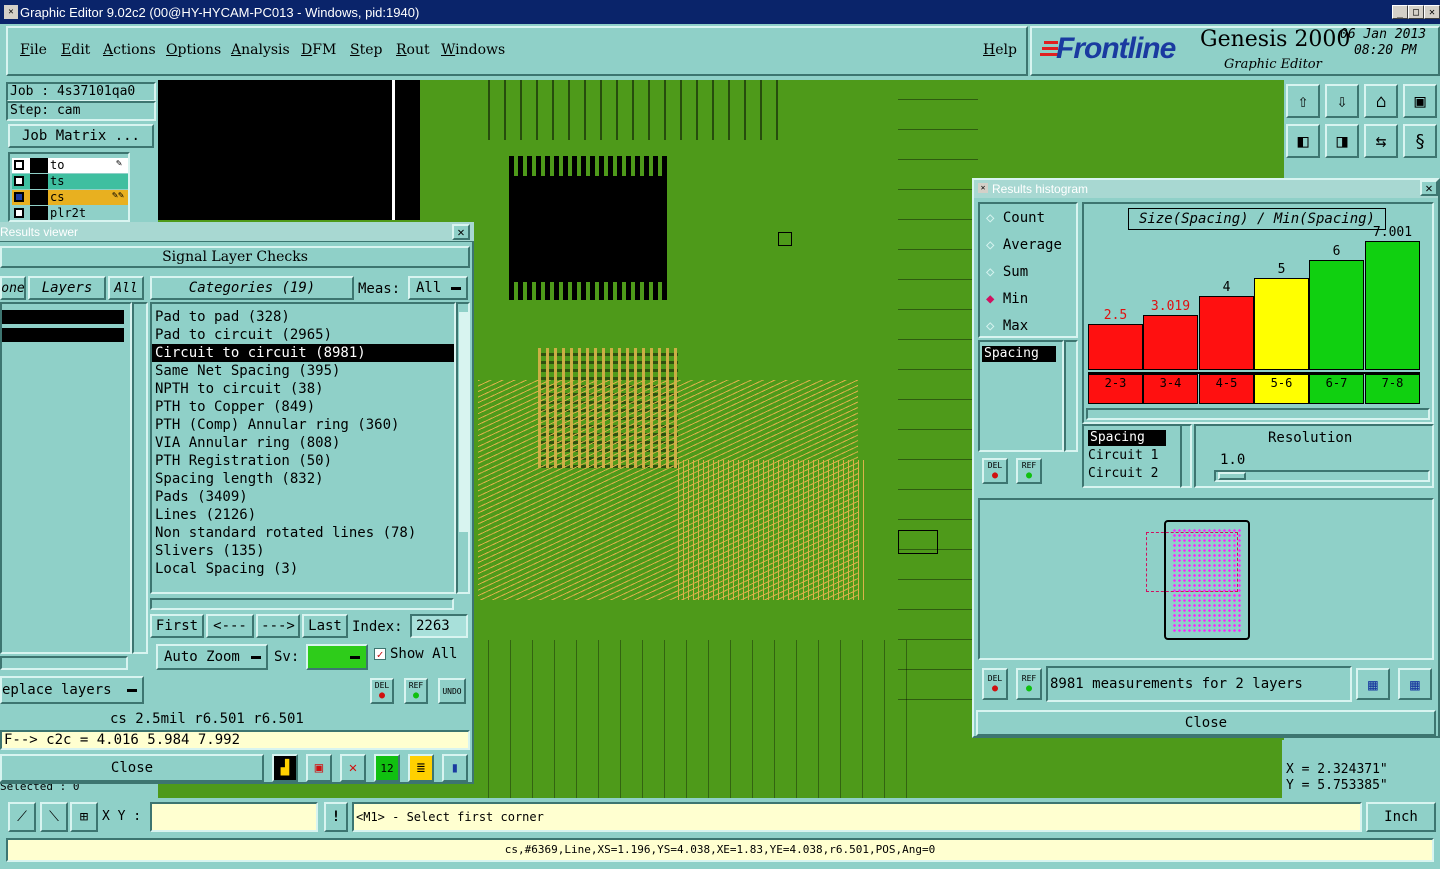 Image resolution: width=1440 pixels, height=869 pixels. Describe the element at coordinates (995, 471) in the screenshot. I see `histogram-del-button: DEL ●` at that location.